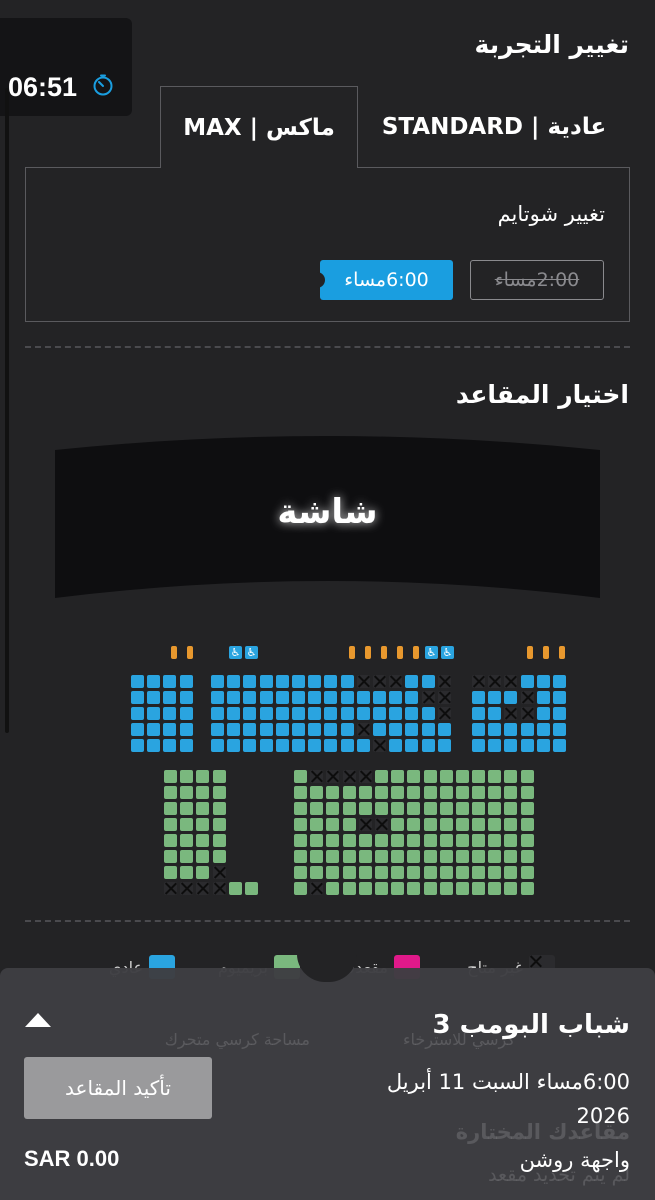 The image size is (655, 1200). I want to click on chevron-up-icon, so click(38, 1020).